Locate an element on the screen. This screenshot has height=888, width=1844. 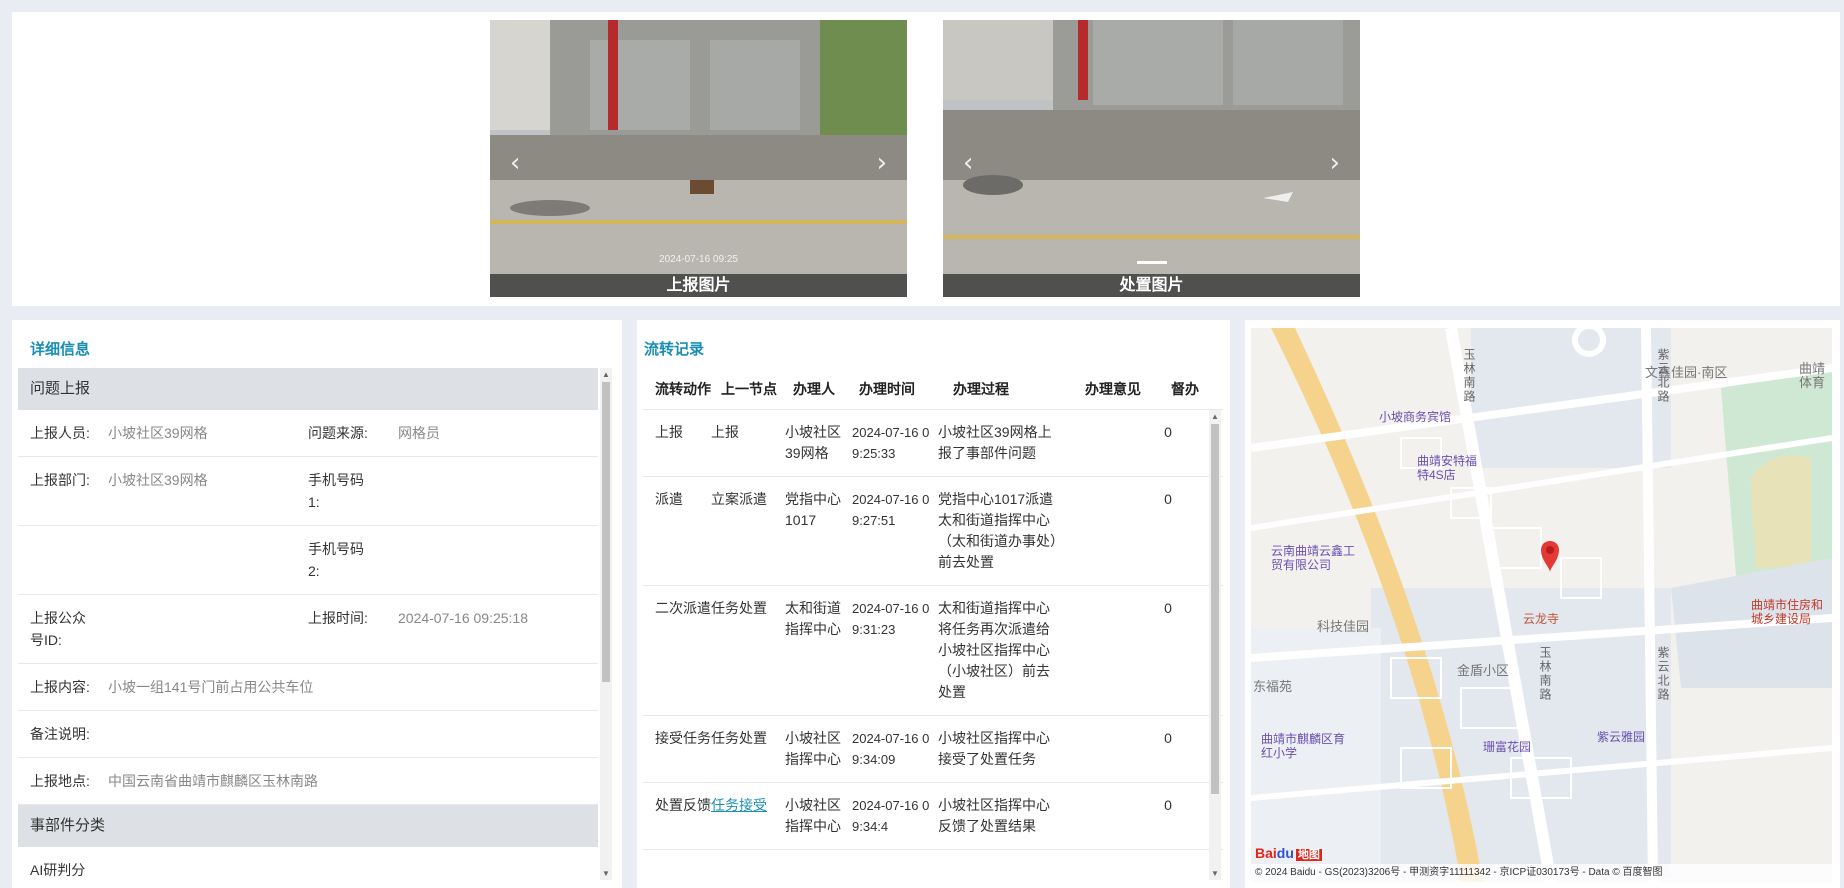
field-value: 小坡社区39网格 is located at coordinates (158, 480).